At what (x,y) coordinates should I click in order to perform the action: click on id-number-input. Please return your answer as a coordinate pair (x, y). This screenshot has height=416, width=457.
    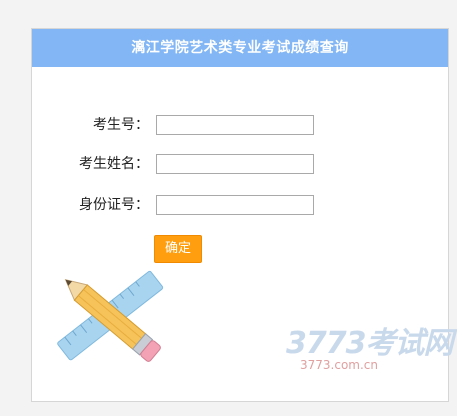
    Looking at the image, I should click on (235, 205).